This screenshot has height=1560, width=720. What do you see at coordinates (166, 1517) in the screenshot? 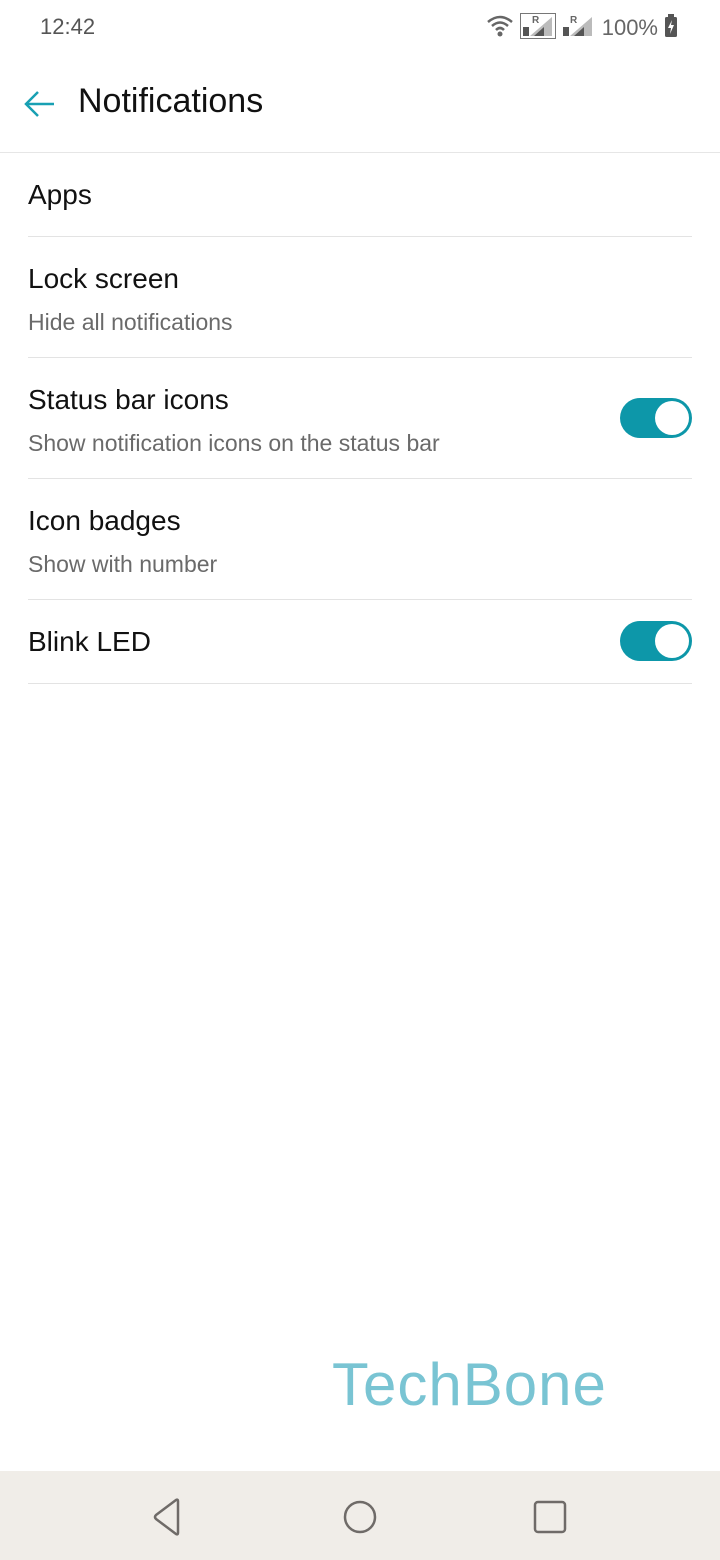
I see `triangle-back-icon` at bounding box center [166, 1517].